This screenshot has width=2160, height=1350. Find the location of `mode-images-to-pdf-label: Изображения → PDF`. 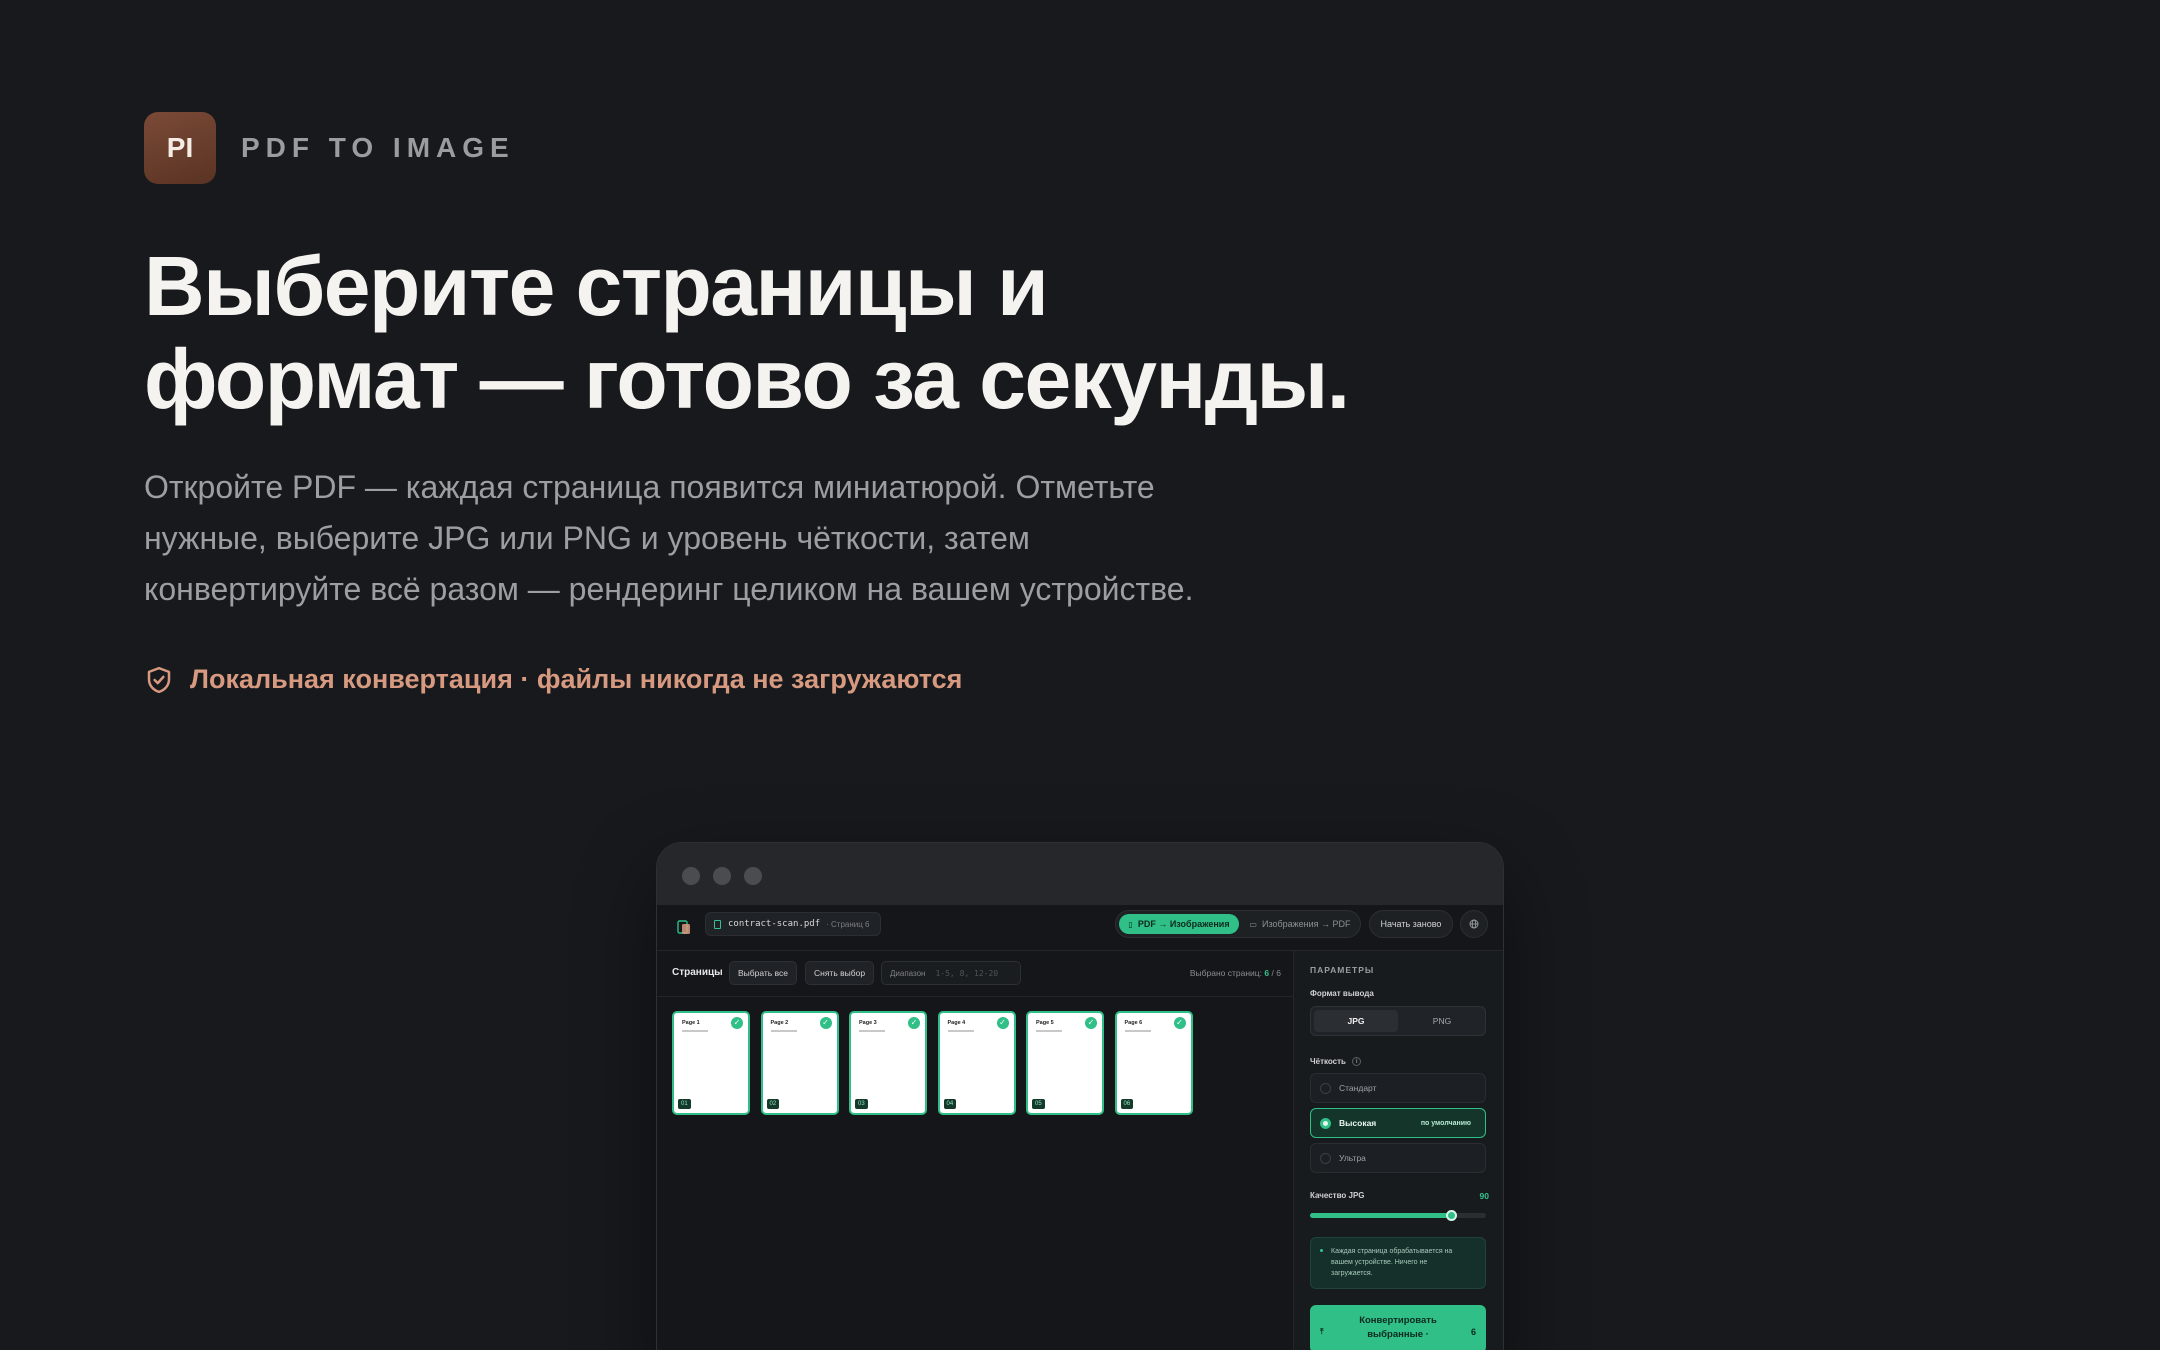

mode-images-to-pdf-label: Изображения → PDF is located at coordinates (1306, 924).